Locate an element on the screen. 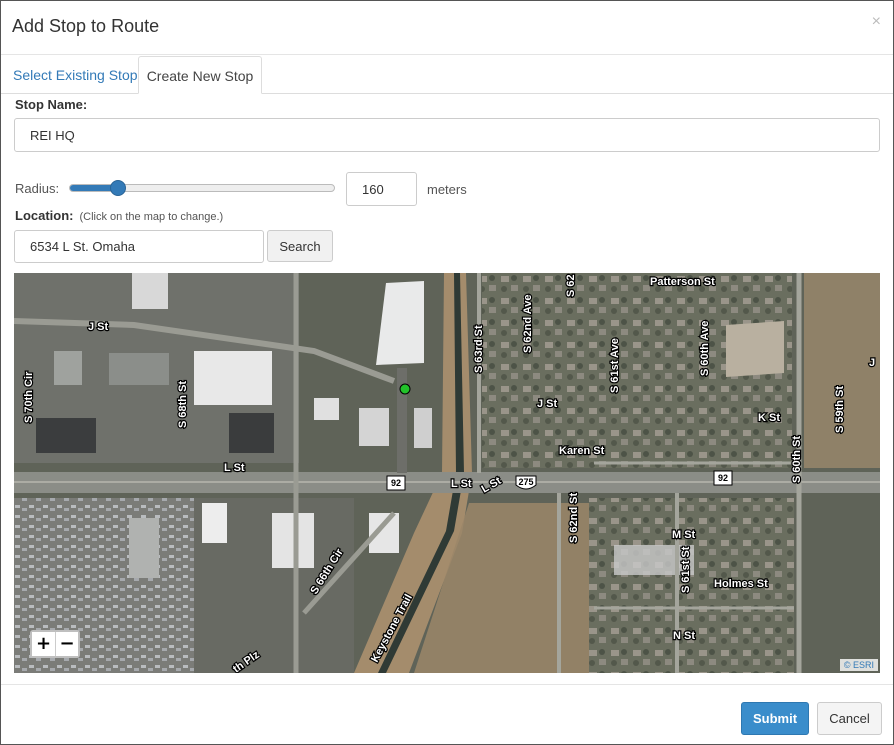  street-label-s-70th-cir: S 70th Cir is located at coordinates (29, 397).